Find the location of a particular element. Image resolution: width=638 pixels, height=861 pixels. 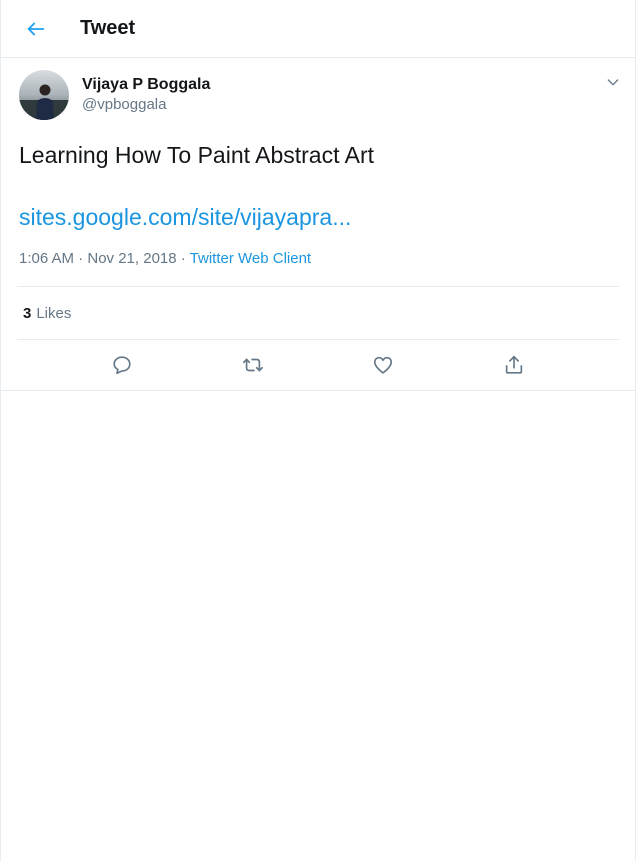

avatar is located at coordinates (44, 95).